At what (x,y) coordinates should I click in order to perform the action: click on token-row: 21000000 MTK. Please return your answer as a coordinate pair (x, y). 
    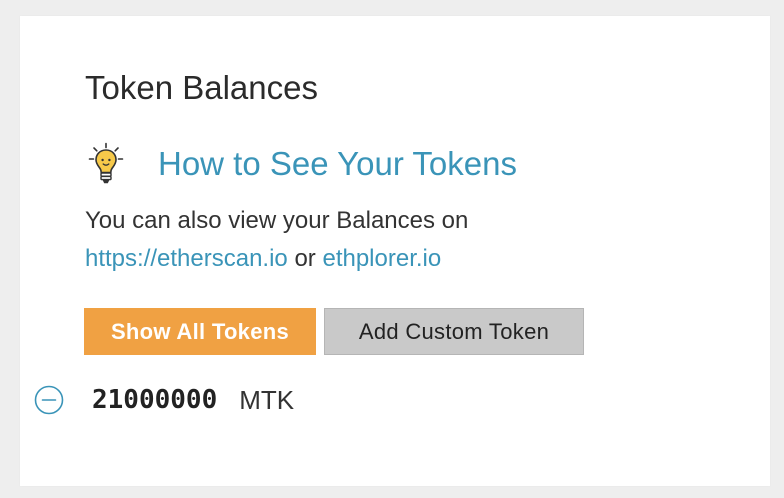
    Looking at the image, I should click on (164, 400).